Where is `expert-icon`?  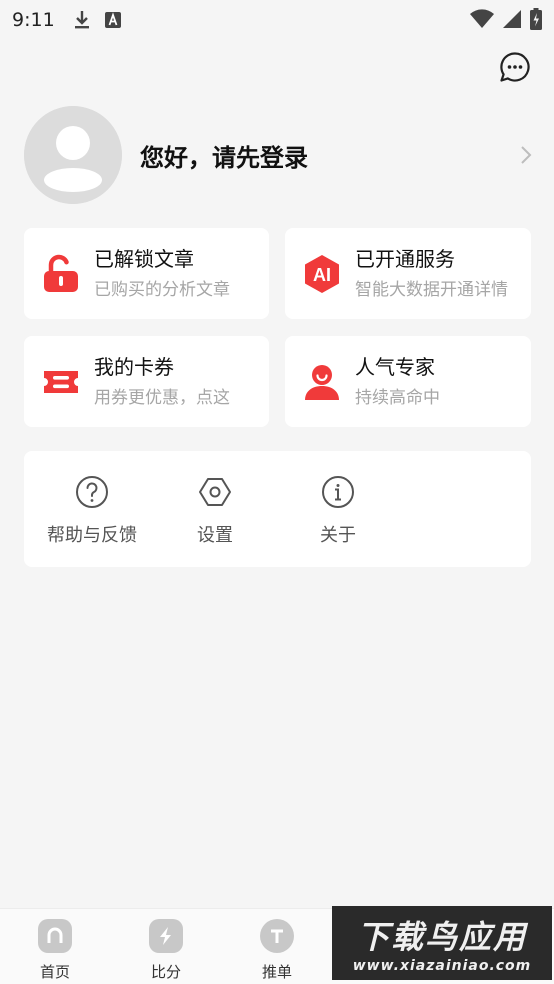 expert-icon is located at coordinates (322, 382).